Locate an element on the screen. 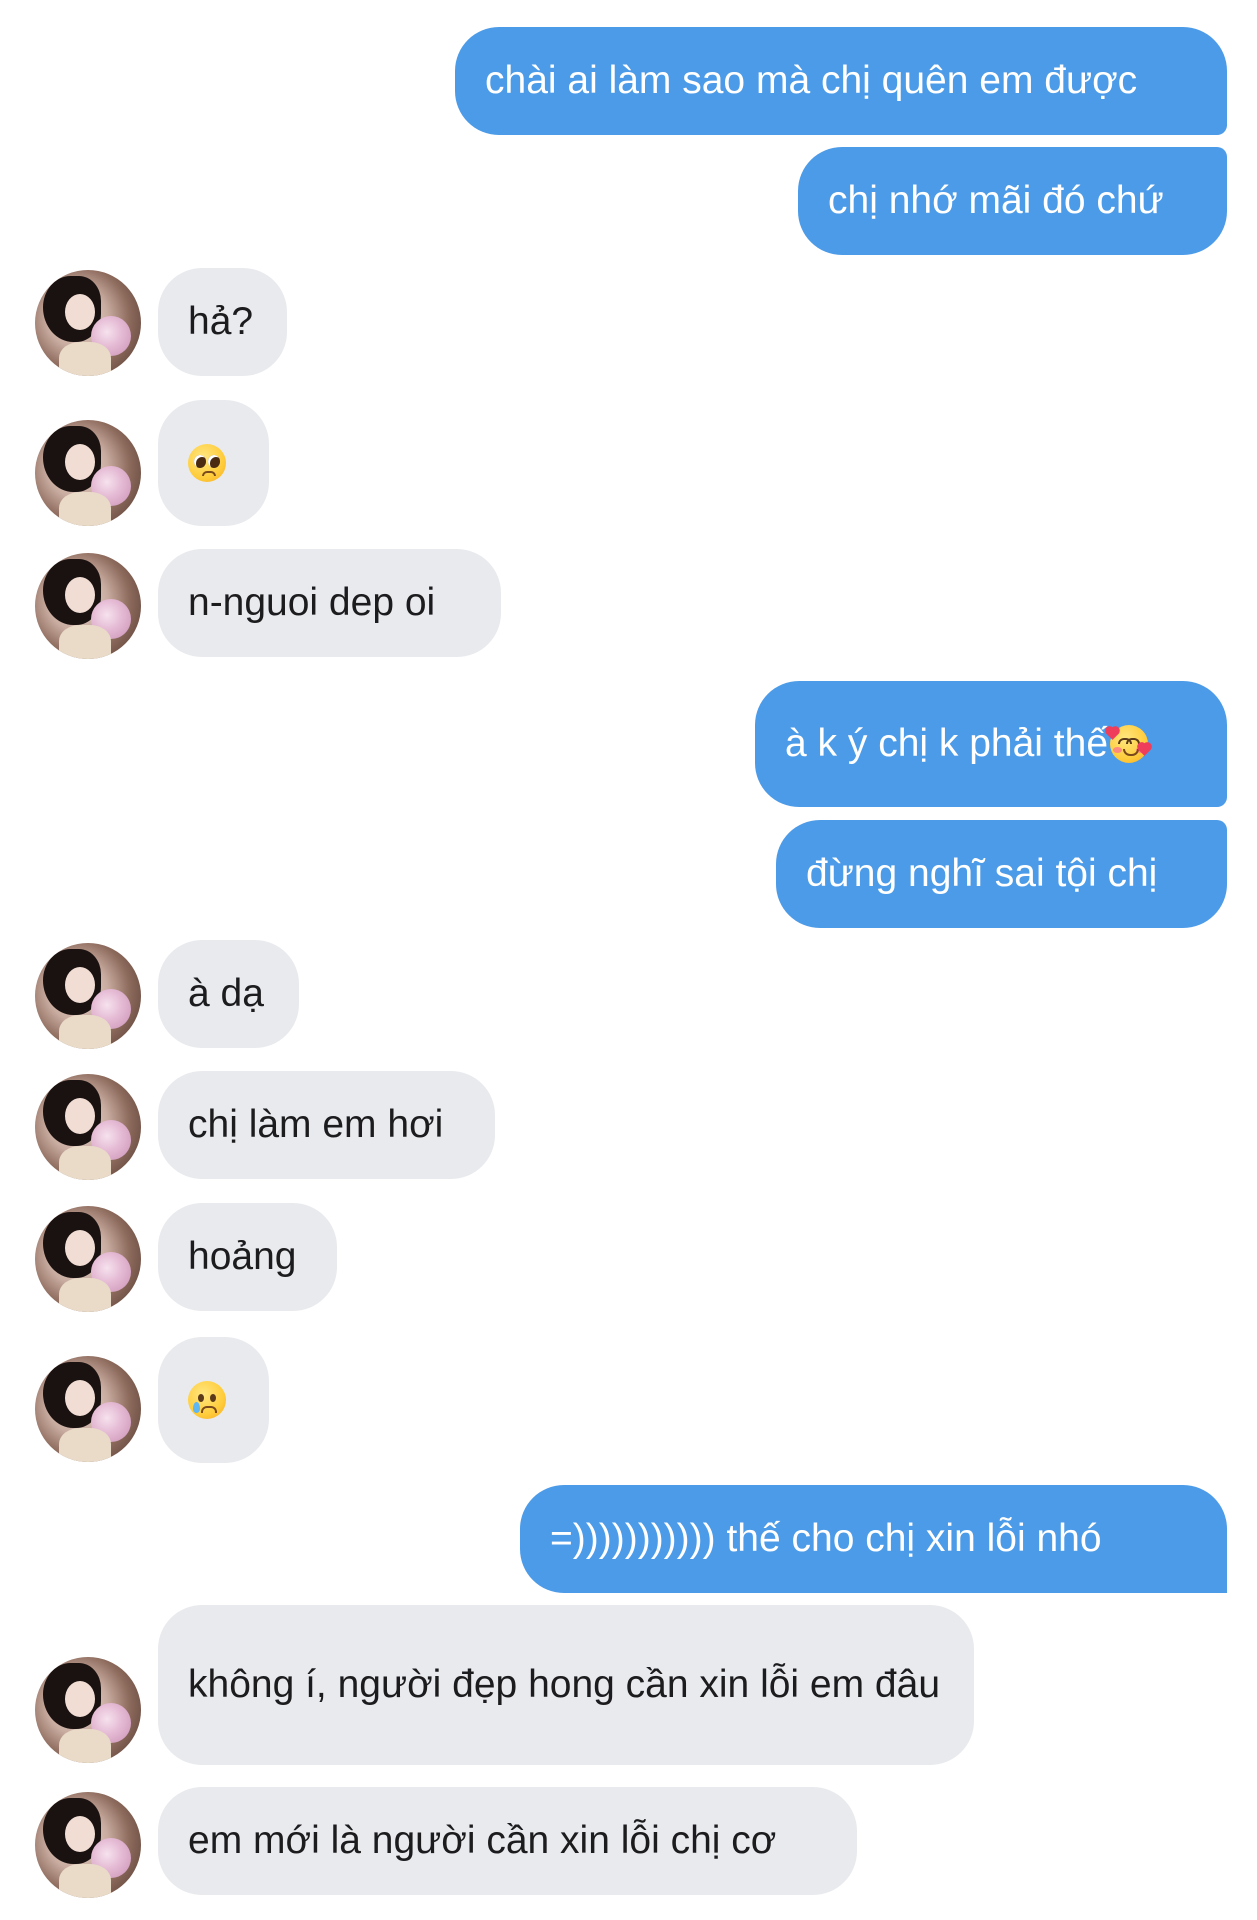 Image resolution: width=1257 pixels, height=1920 pixels. sent-message-bubble: đừng nghĩ sai tội chị is located at coordinates (1001, 874).